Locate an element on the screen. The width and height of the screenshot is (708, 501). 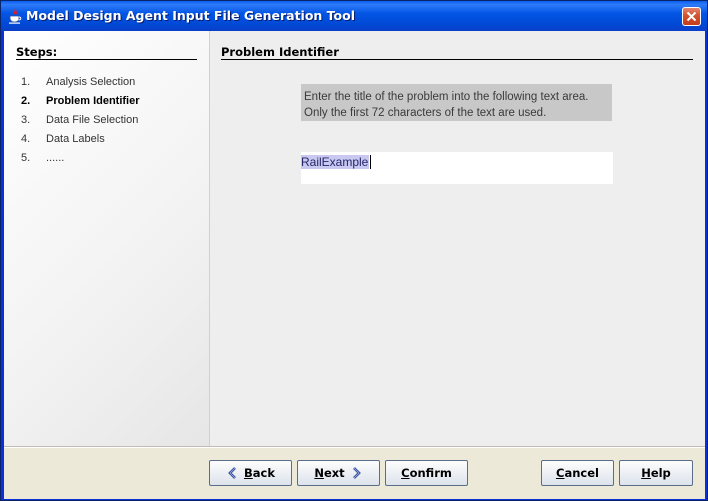
steps-title: Steps: is located at coordinates (37, 52).